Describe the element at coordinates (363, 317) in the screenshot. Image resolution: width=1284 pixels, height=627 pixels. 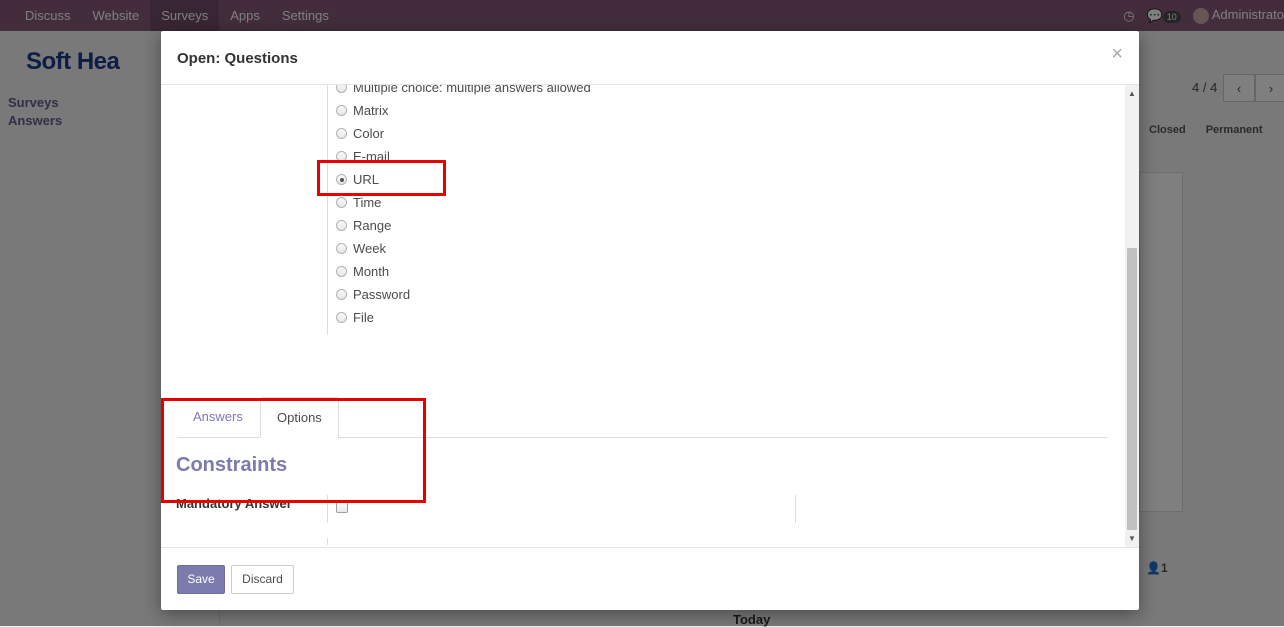
I see `question-type-label: File` at that location.